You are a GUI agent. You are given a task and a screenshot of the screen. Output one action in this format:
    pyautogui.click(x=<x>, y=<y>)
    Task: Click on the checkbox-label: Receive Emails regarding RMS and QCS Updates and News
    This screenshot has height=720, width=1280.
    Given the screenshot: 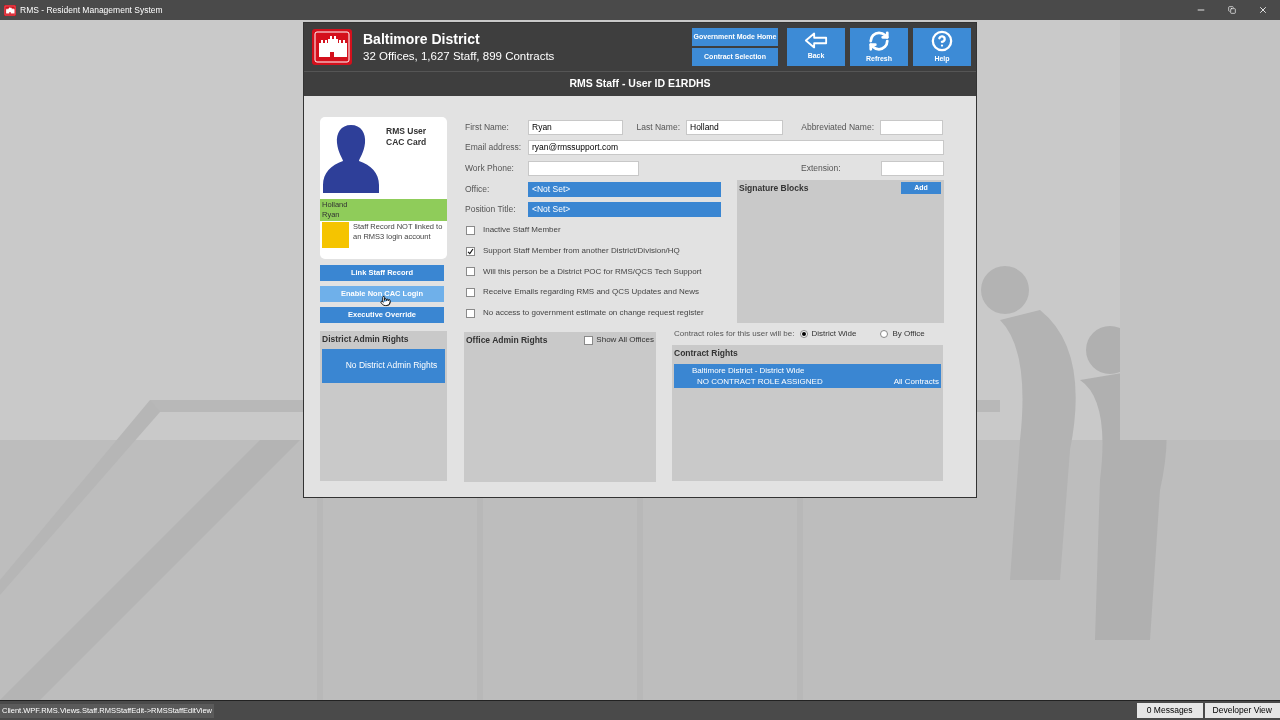 What is the action you would take?
    pyautogui.click(x=591, y=292)
    